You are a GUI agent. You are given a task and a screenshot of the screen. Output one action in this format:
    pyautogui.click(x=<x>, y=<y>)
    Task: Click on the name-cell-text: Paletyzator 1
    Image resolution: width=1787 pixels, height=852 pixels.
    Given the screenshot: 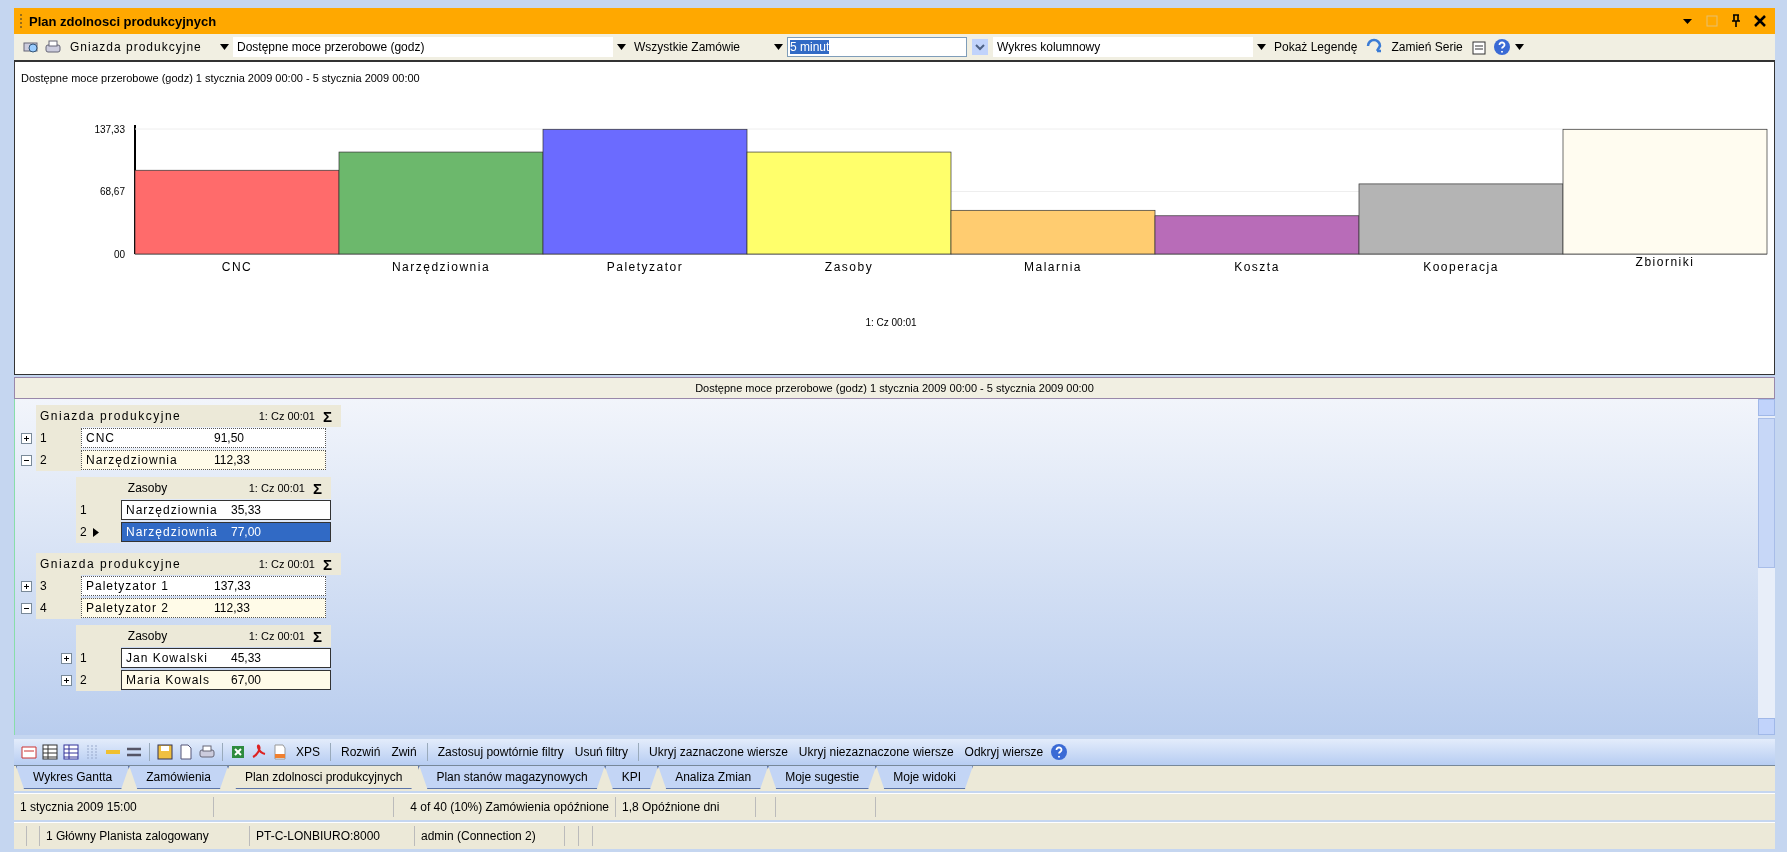 What is the action you would take?
    pyautogui.click(x=128, y=586)
    